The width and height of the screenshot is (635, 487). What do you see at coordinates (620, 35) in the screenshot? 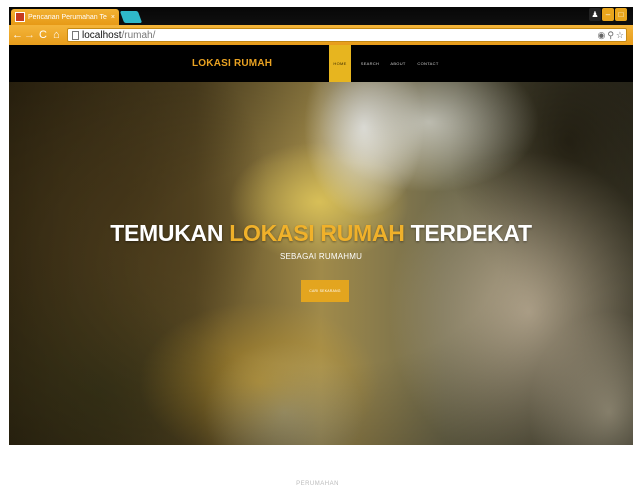
I see `star-icon: ☆` at bounding box center [620, 35].